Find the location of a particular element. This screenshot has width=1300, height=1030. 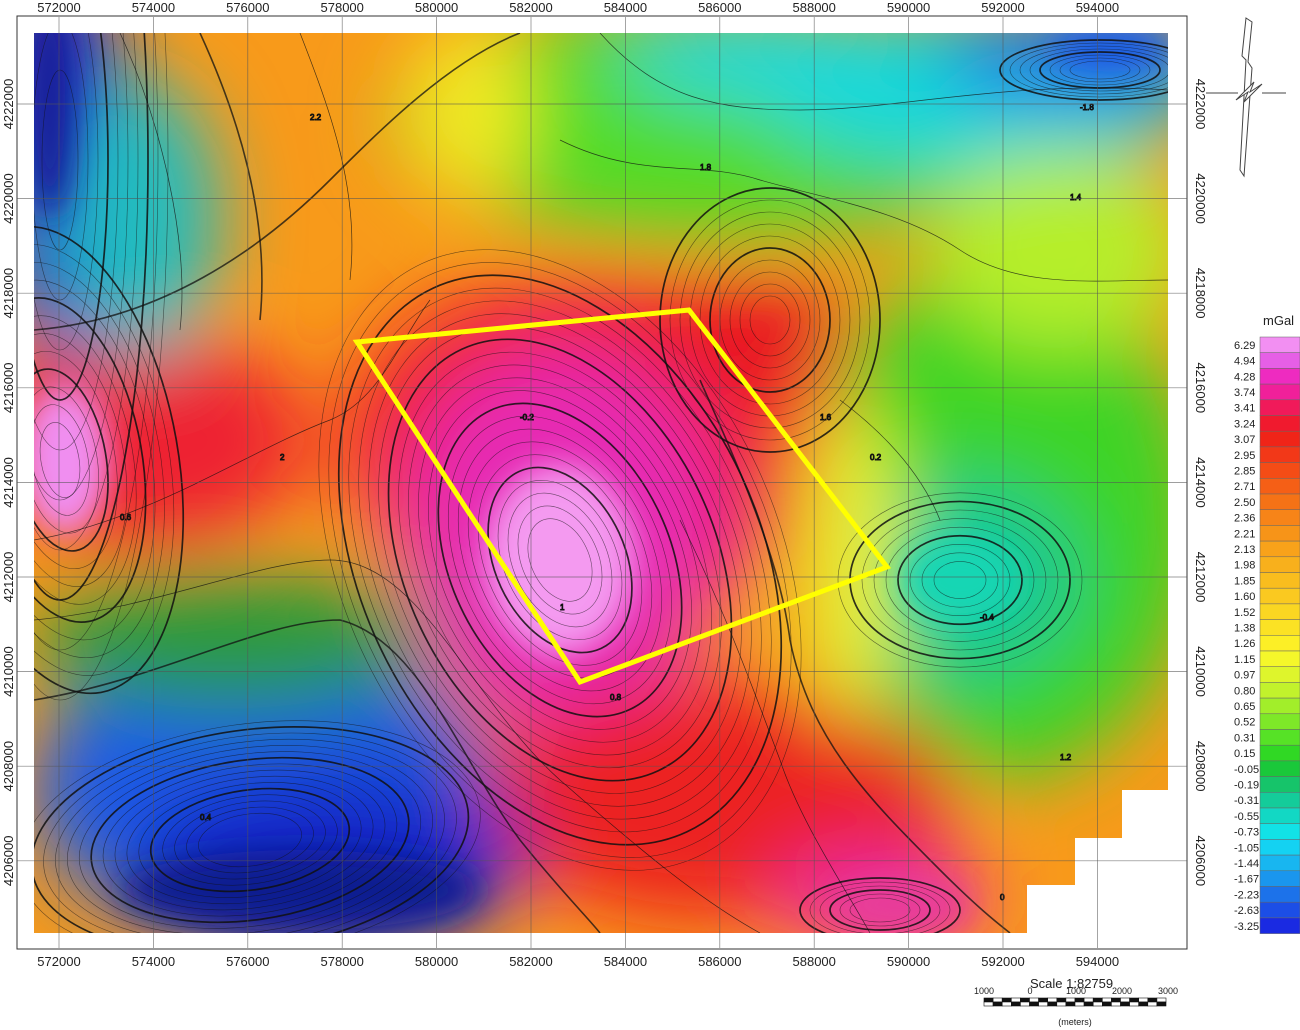

y-tick-right: 4212000 is located at coordinates (1200, 577).